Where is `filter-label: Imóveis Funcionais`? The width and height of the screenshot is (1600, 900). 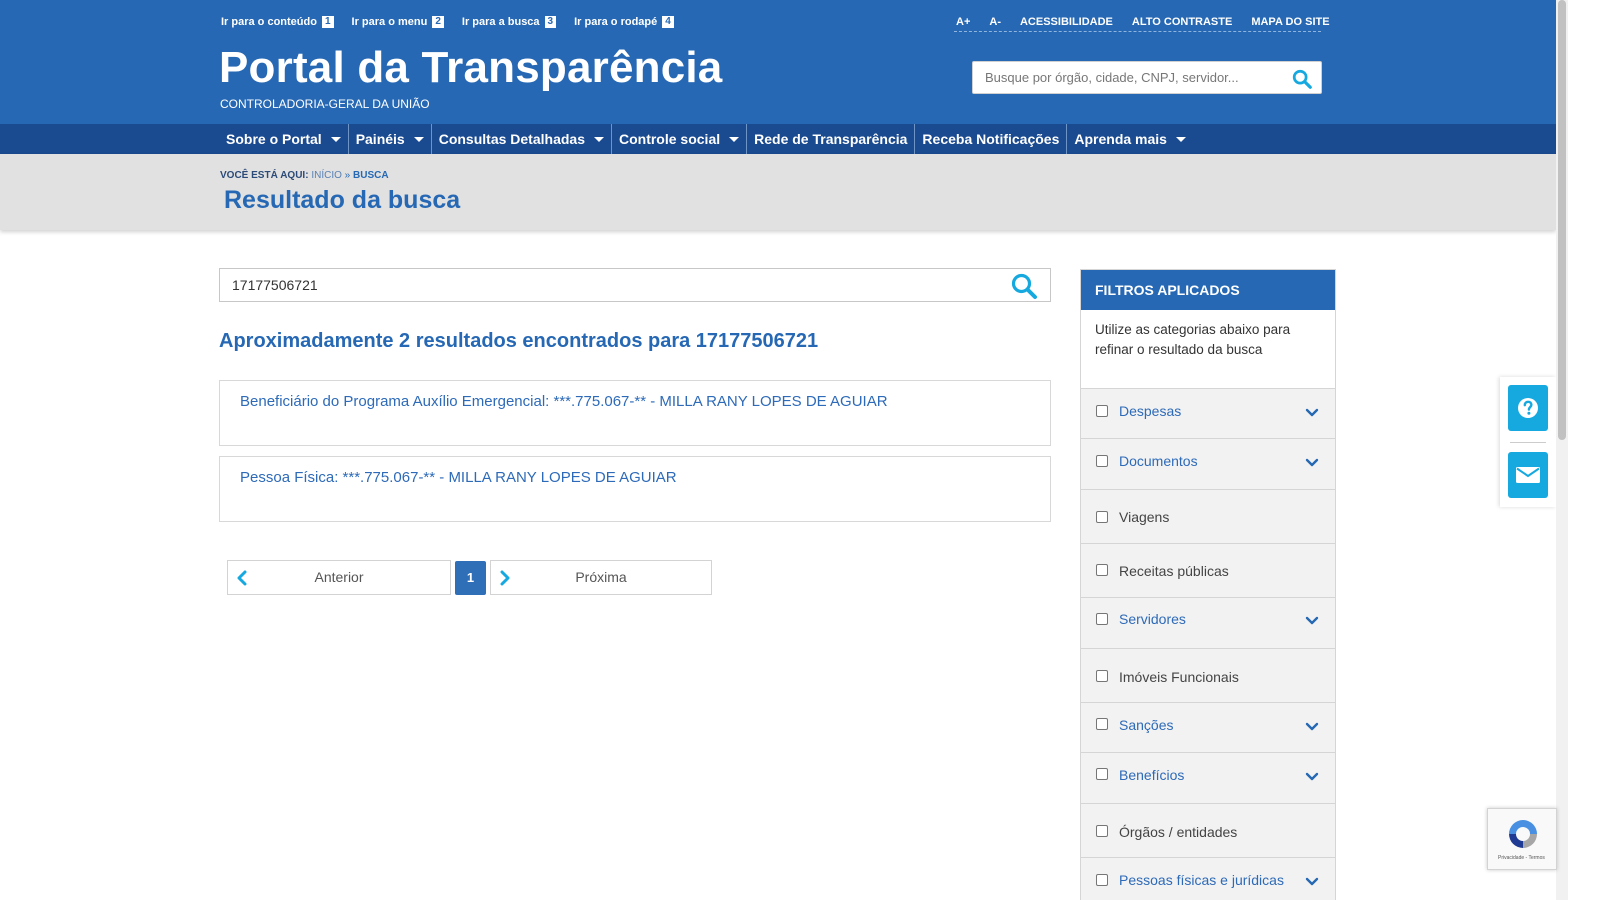 filter-label: Imóveis Funcionais is located at coordinates (1179, 677).